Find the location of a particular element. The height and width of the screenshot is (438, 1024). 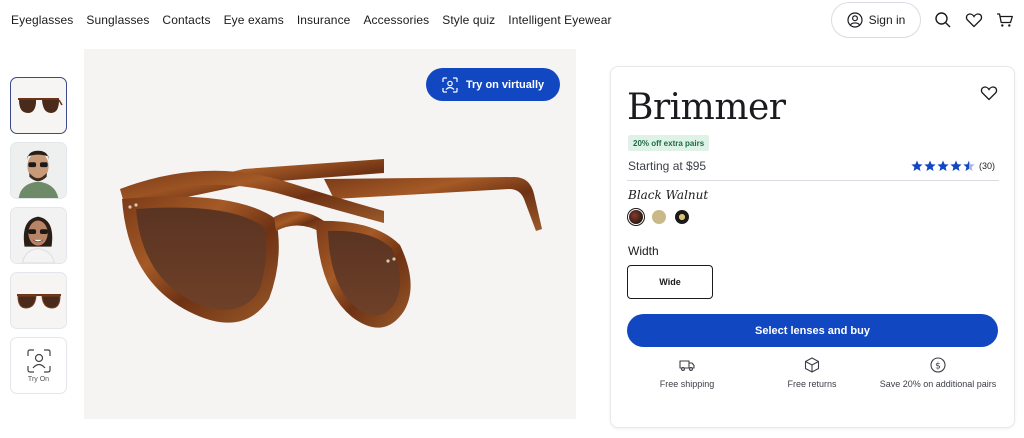

sunglasses-thumbnail-image is located at coordinates (40, 105).